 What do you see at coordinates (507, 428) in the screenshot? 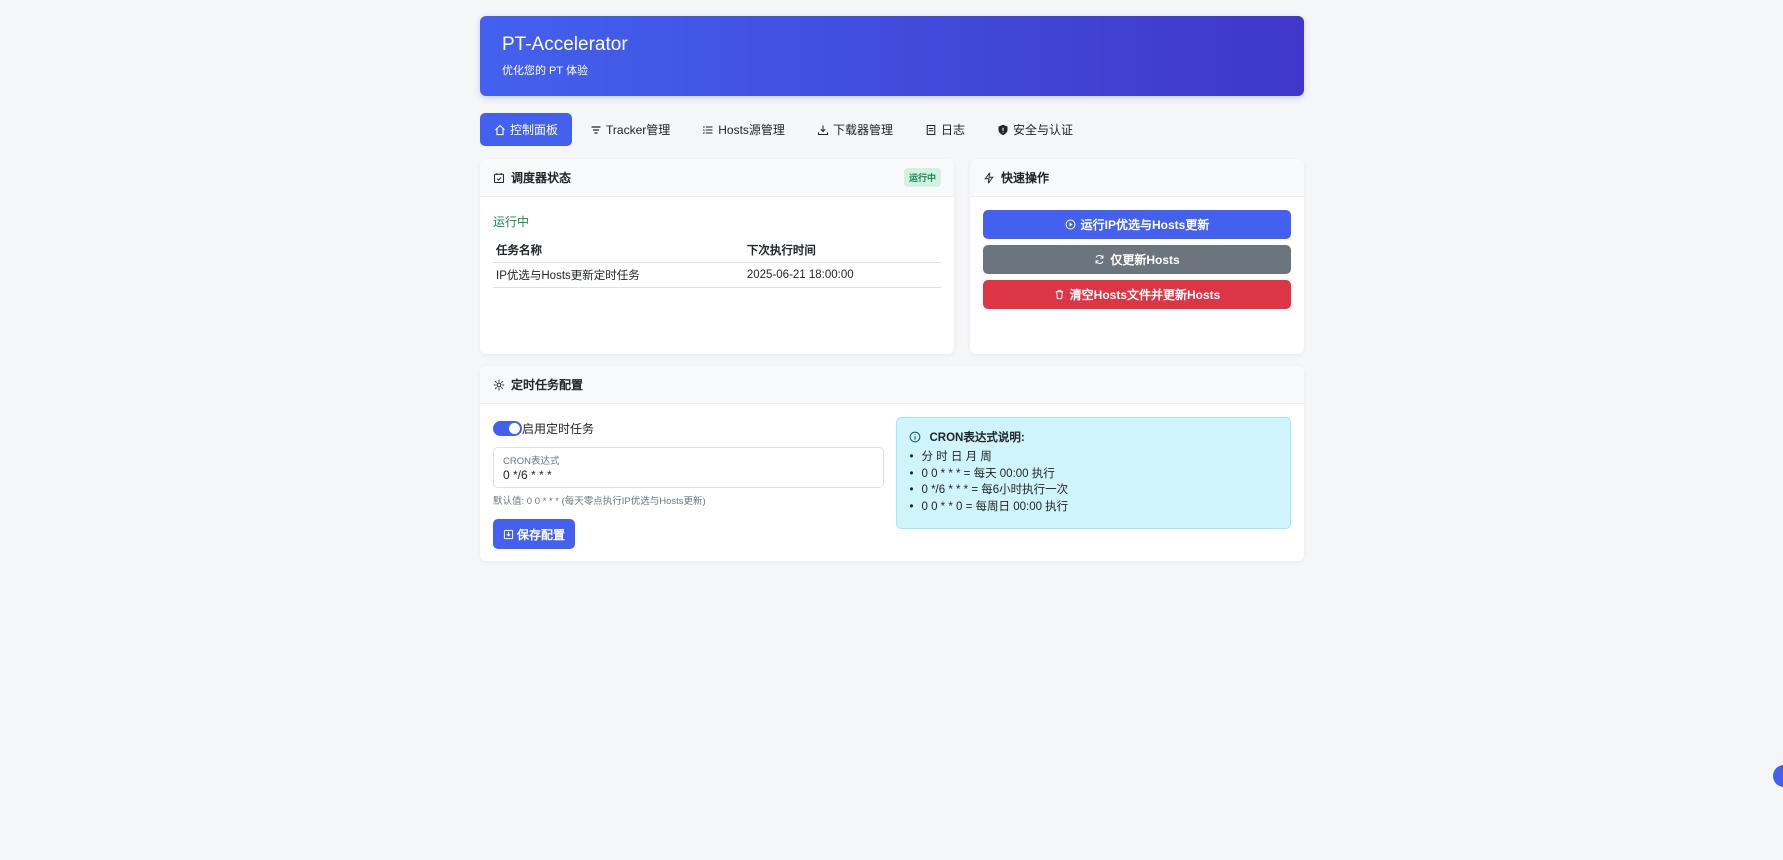
I see `enable-schedule-toggle` at bounding box center [507, 428].